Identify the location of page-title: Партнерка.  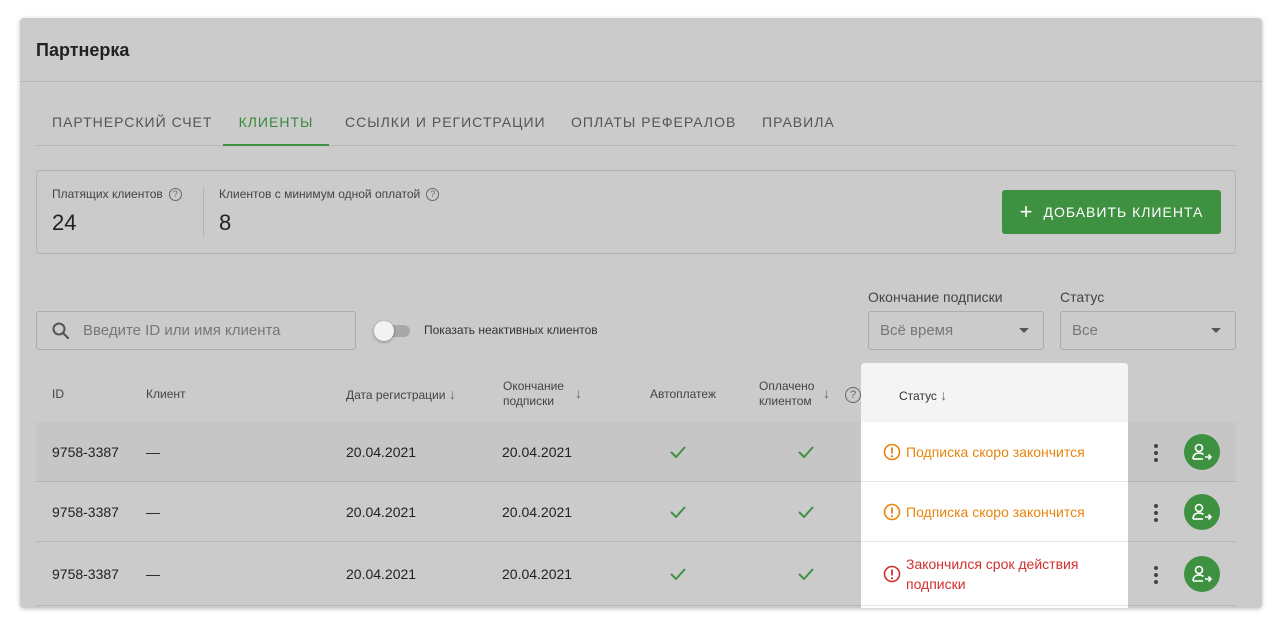
(83, 50).